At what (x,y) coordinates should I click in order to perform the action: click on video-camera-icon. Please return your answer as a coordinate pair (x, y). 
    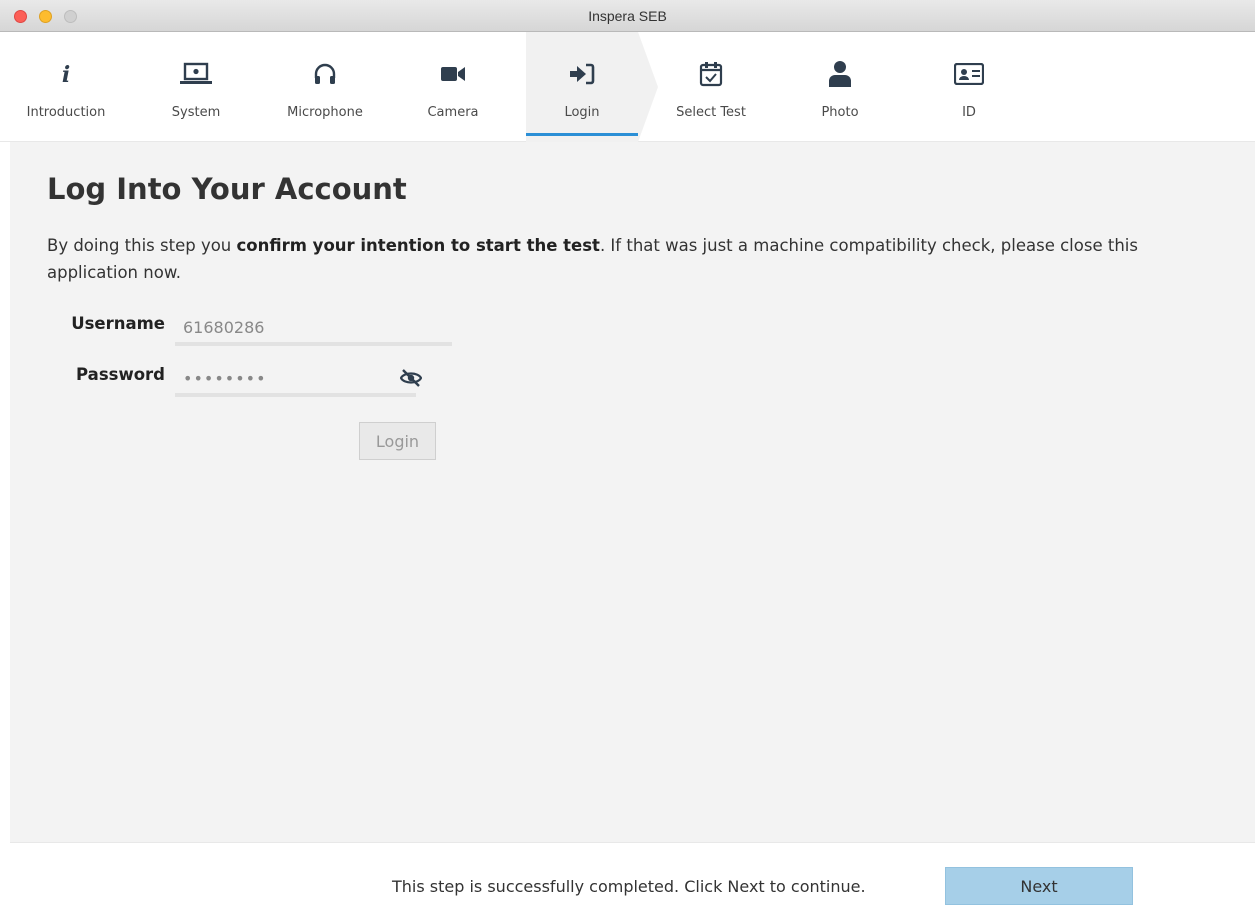
    Looking at the image, I should click on (453, 74).